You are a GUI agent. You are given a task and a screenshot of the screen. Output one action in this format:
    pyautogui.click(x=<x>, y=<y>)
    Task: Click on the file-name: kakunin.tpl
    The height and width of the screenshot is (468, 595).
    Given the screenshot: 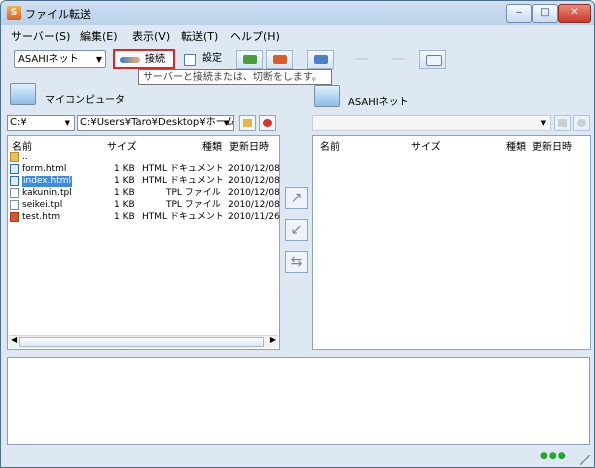 What is the action you would take?
    pyautogui.click(x=47, y=193)
    